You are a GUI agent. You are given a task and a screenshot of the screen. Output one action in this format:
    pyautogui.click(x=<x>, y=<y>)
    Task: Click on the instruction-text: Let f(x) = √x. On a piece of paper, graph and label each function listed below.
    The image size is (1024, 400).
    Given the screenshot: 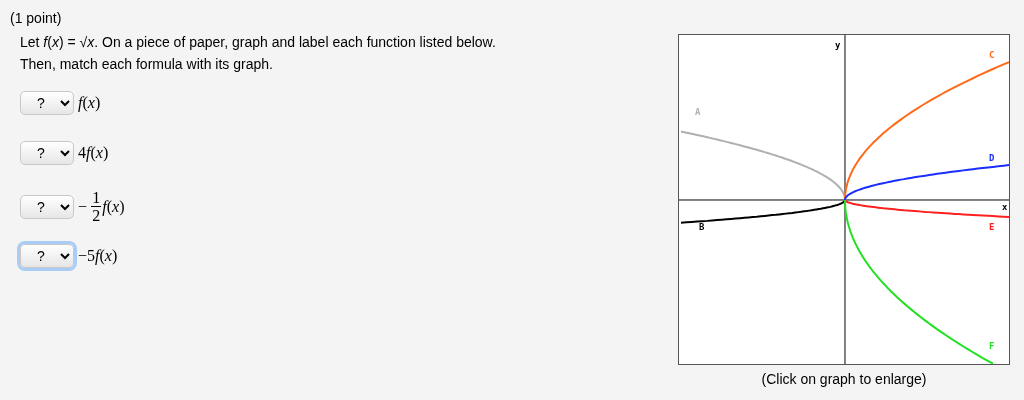 What is the action you would take?
    pyautogui.click(x=258, y=42)
    